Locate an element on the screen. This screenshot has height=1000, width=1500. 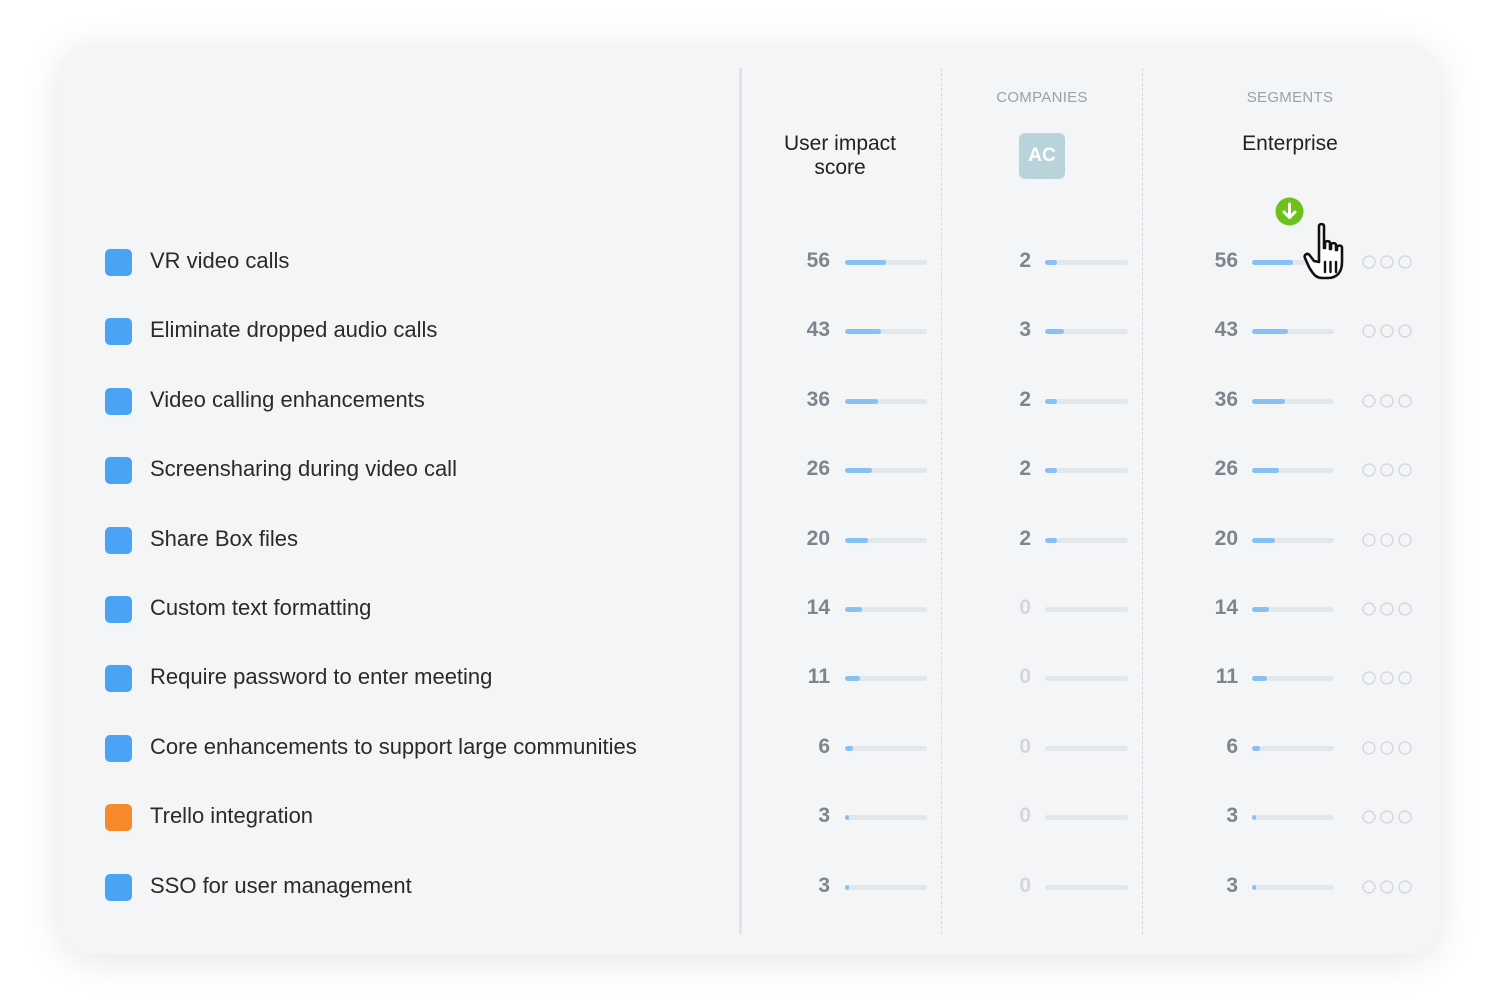
segment-score-value: 56 is located at coordinates (1226, 260).